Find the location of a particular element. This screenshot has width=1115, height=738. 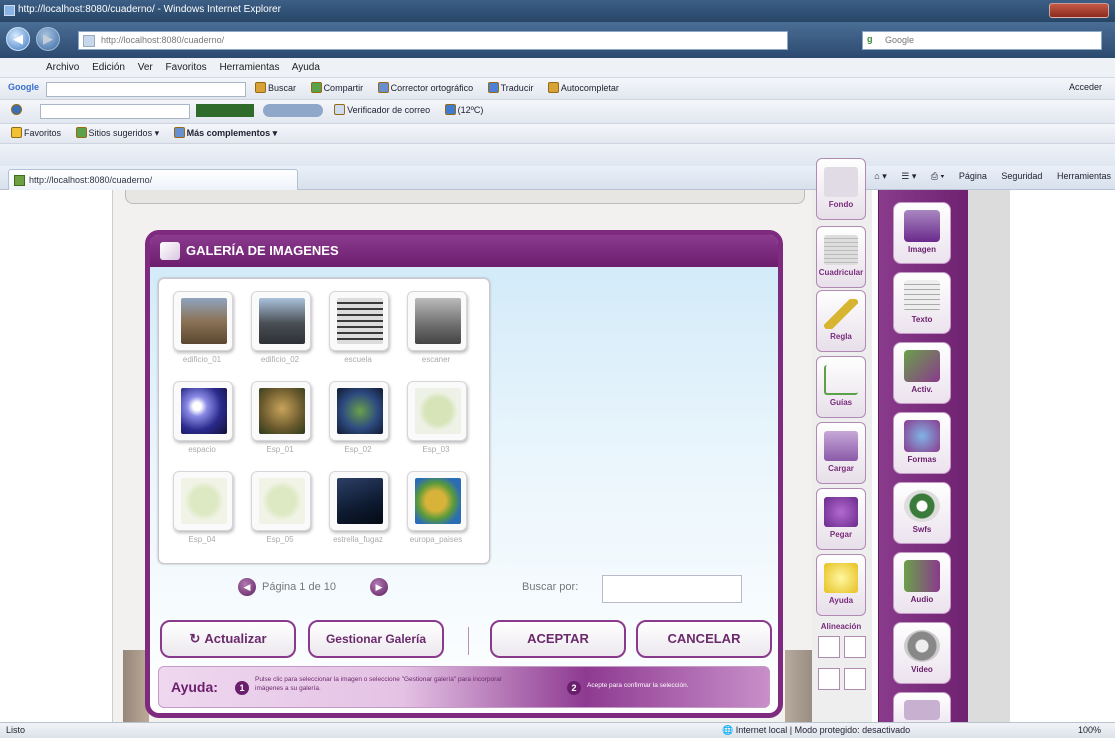

thumbnail-caption: edificio_02 is located at coordinates (280, 359).